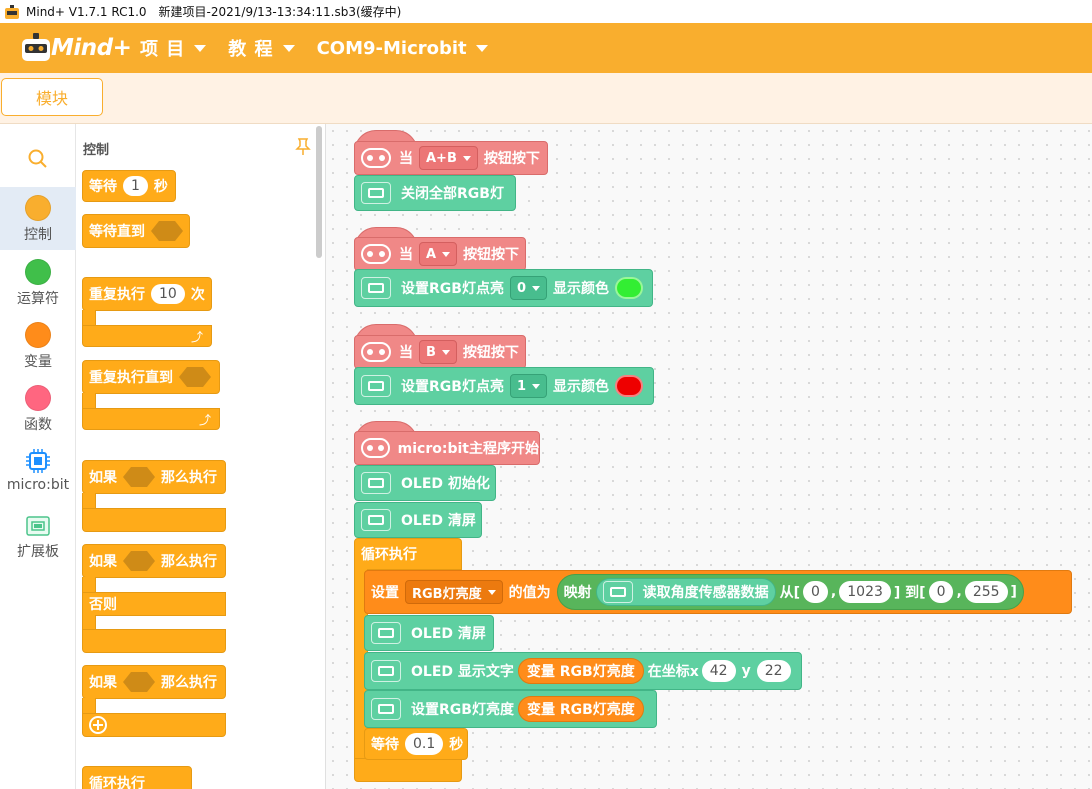 The width and height of the screenshot is (1092, 789). Describe the element at coordinates (1013, 592) in the screenshot. I see `map-close-label: ]` at that location.